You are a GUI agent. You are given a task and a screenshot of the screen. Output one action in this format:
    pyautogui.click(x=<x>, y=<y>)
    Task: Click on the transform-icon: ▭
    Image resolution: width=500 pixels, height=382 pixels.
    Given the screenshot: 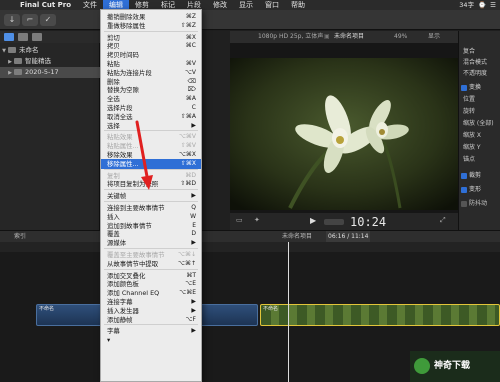 What is the action you would take?
    pyautogui.click(x=239, y=220)
    